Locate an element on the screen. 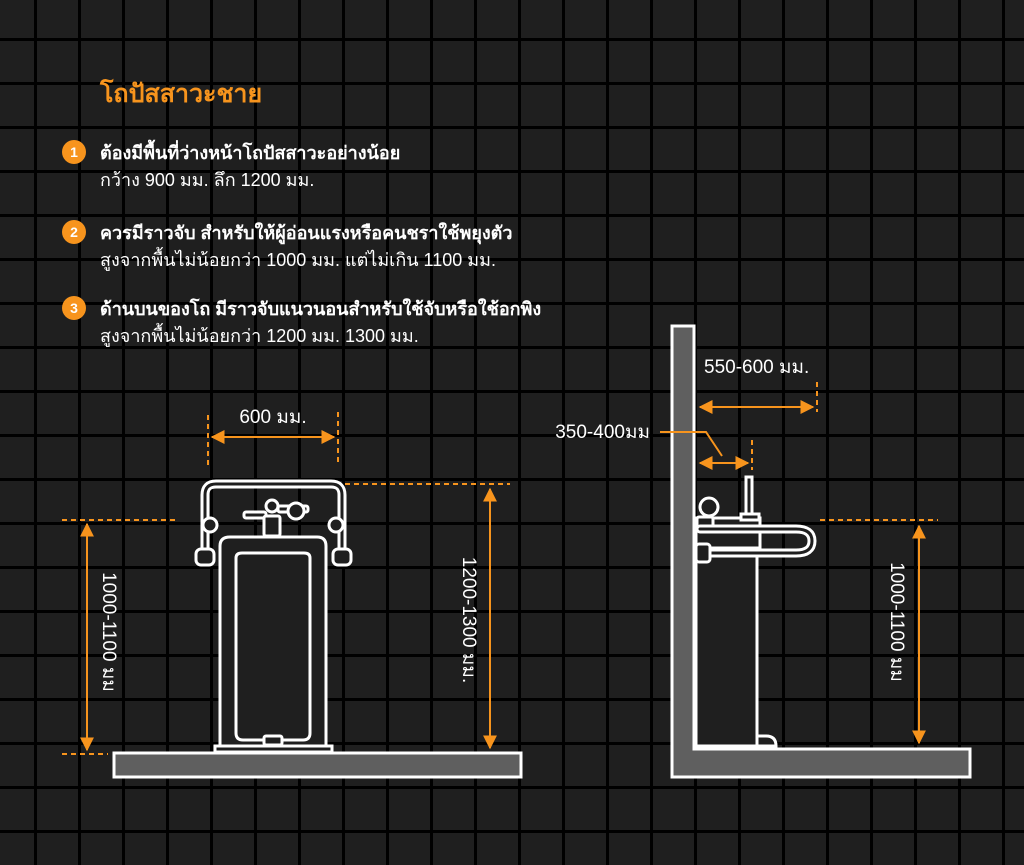 This screenshot has width=1024, height=865. front-flush-valve is located at coordinates (276, 518).